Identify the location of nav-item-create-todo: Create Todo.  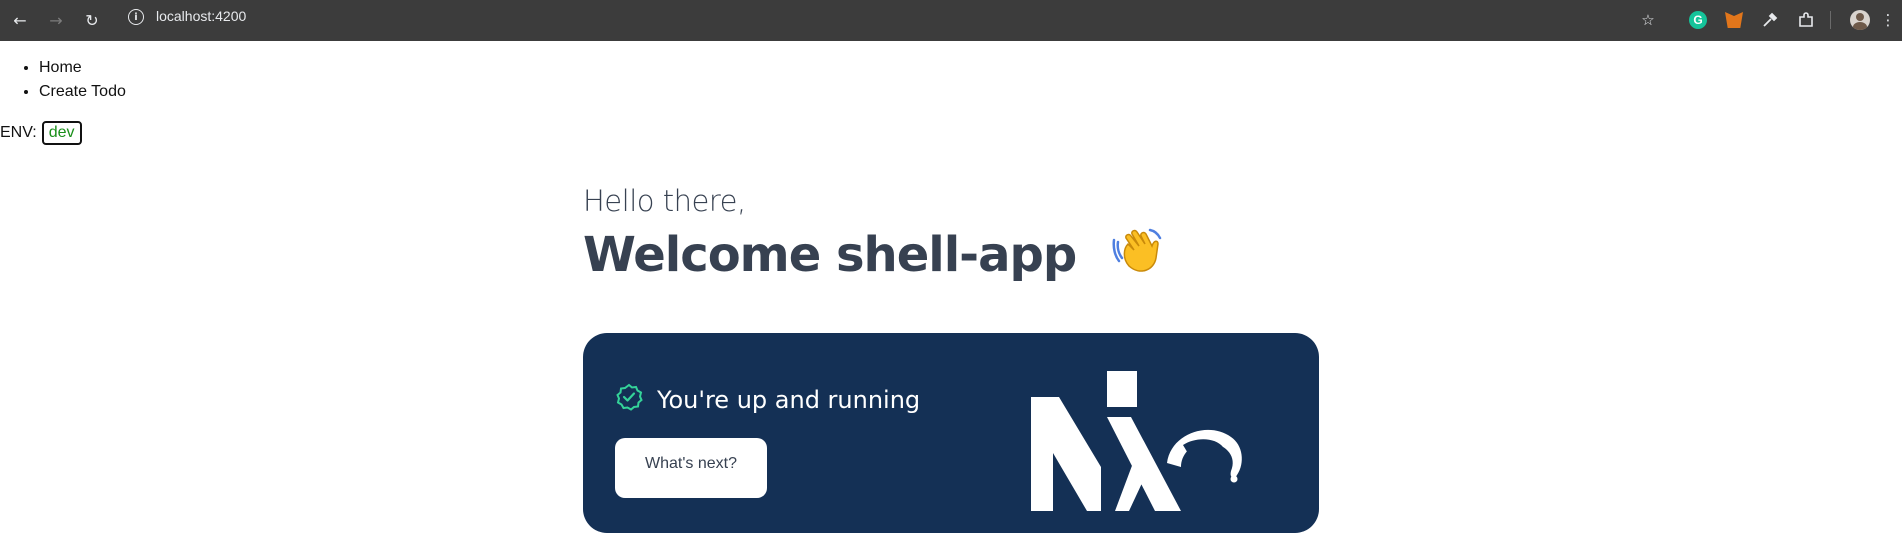
(82, 92).